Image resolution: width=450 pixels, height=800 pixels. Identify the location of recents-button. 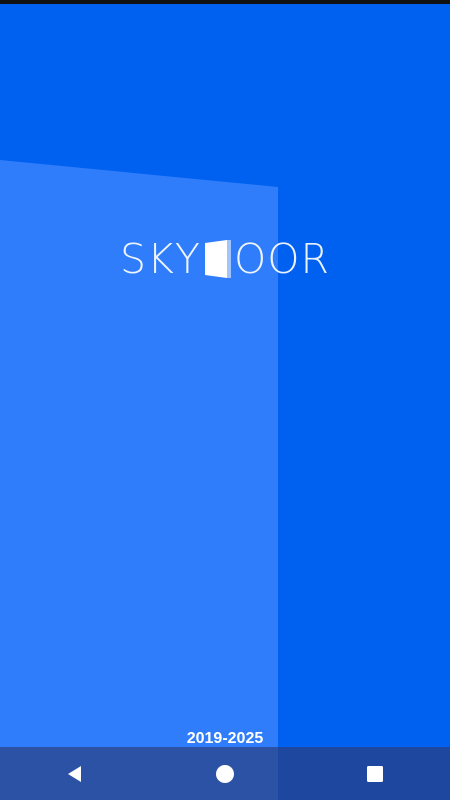
(375, 773).